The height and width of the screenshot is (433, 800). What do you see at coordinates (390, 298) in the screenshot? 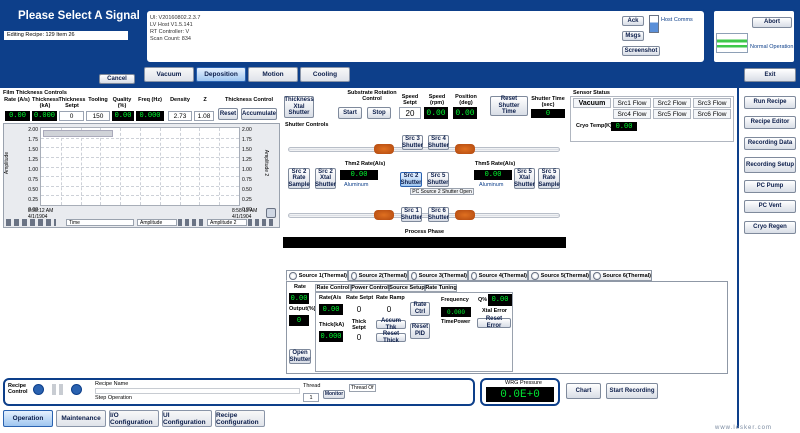
I see `rate-ramp-label: Rate Ramp` at bounding box center [390, 298].